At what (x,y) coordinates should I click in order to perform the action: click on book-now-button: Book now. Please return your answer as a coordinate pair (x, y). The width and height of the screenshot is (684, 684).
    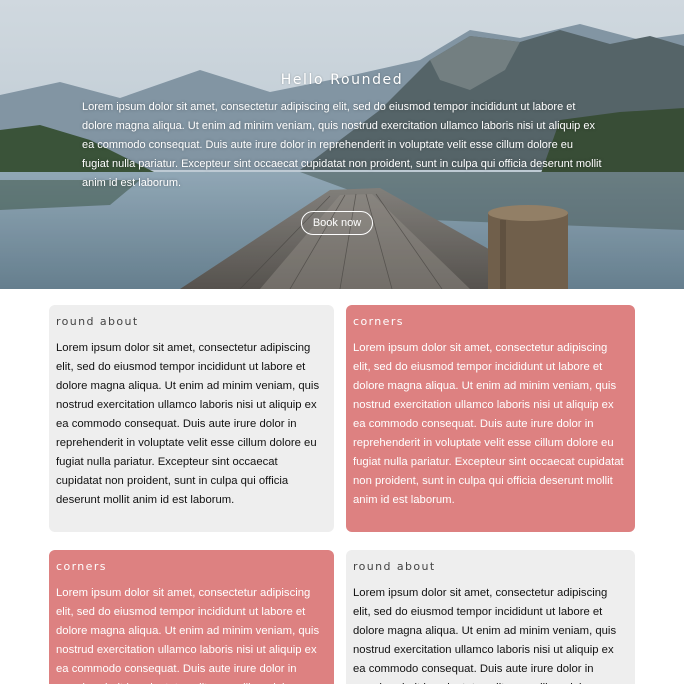
    Looking at the image, I should click on (337, 223).